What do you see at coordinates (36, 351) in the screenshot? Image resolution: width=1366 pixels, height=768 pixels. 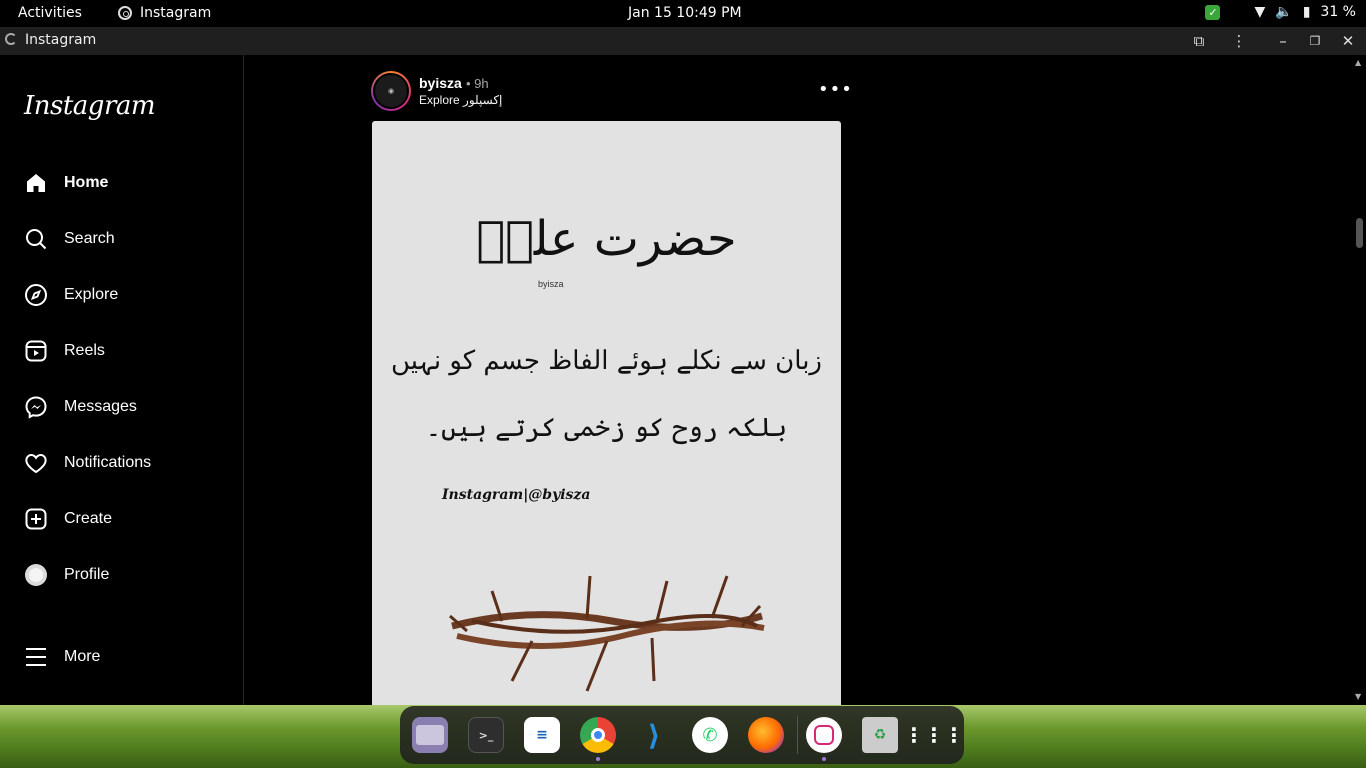 I see `reels-icon` at bounding box center [36, 351].